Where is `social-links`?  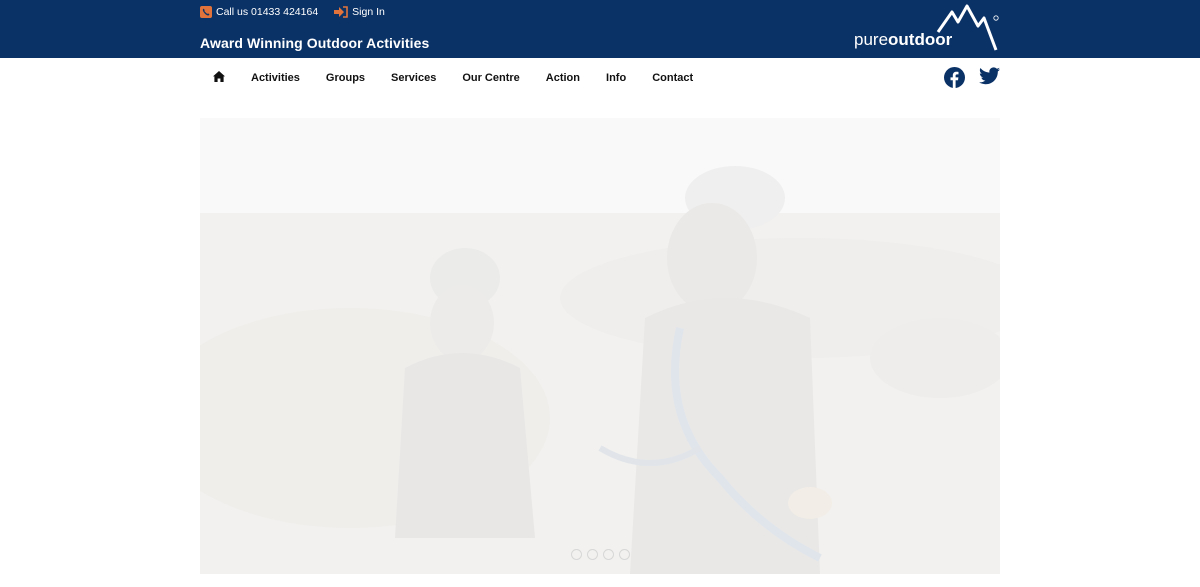
social-links is located at coordinates (965, 80).